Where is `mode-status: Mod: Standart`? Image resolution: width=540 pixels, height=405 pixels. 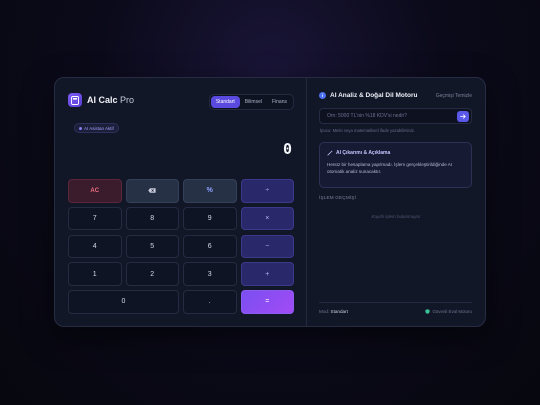
mode-status: Mod: Standart is located at coordinates (333, 311).